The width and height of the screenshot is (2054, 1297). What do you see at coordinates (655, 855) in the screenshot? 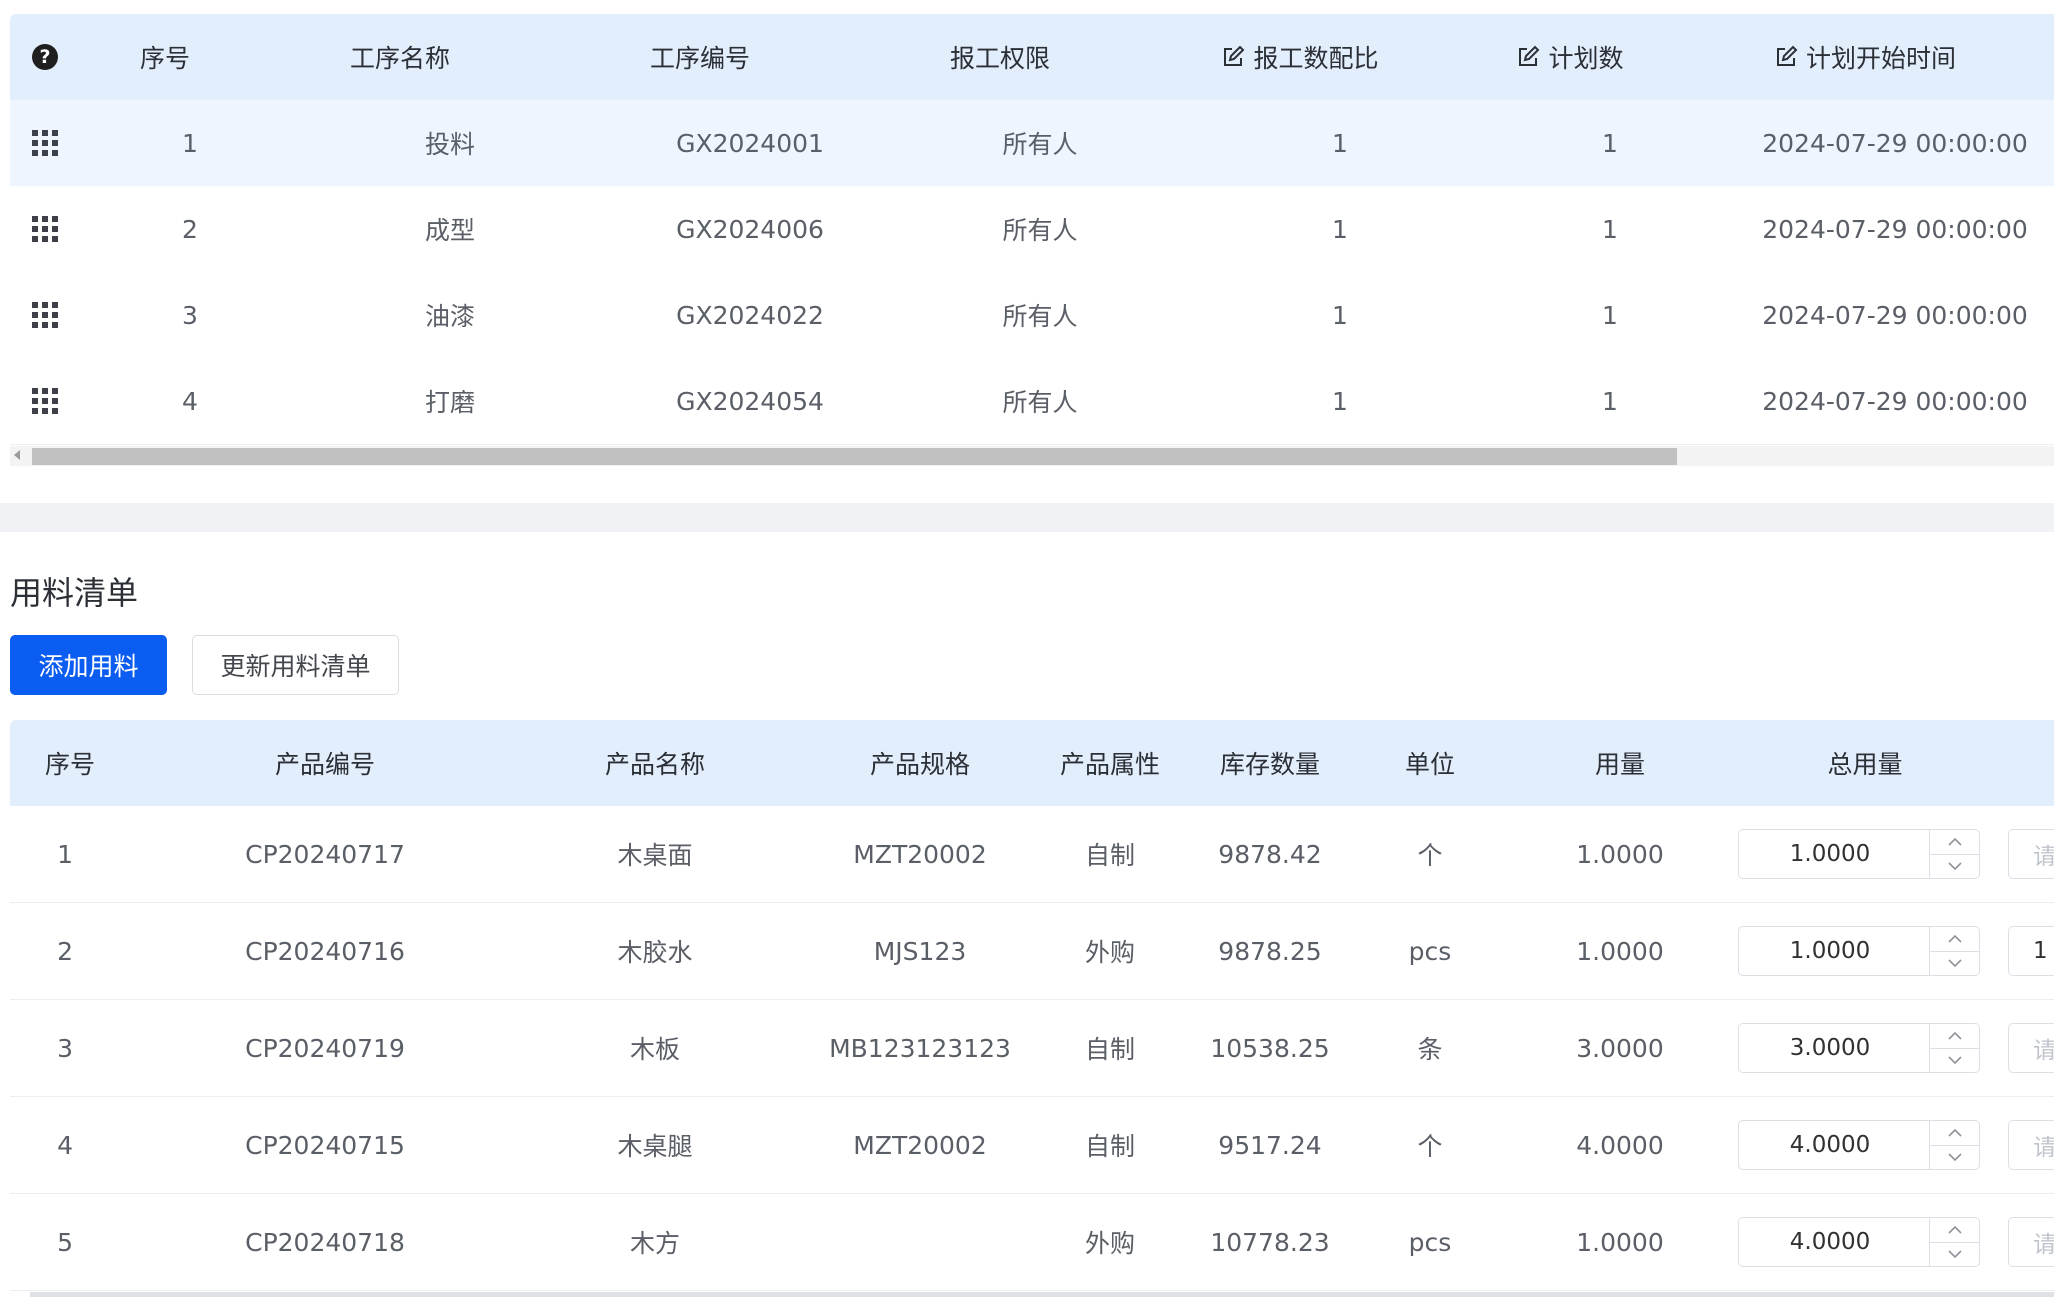
I see `cell-product-name: 木桌面` at bounding box center [655, 855].